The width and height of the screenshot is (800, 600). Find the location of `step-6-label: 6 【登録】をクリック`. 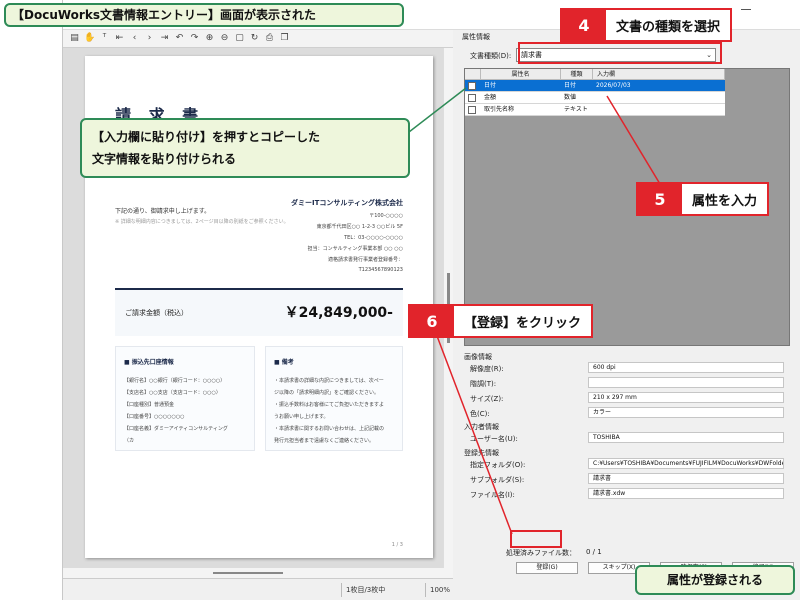

step-6-label: 6 【登録】をクリック is located at coordinates (501, 321).